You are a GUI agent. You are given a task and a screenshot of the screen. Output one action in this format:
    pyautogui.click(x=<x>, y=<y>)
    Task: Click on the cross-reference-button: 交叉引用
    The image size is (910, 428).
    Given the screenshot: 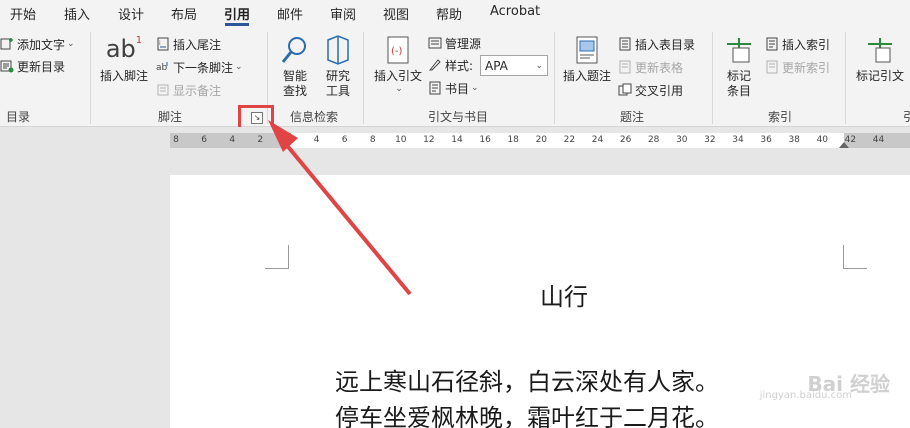 What is the action you would take?
    pyautogui.click(x=650, y=90)
    